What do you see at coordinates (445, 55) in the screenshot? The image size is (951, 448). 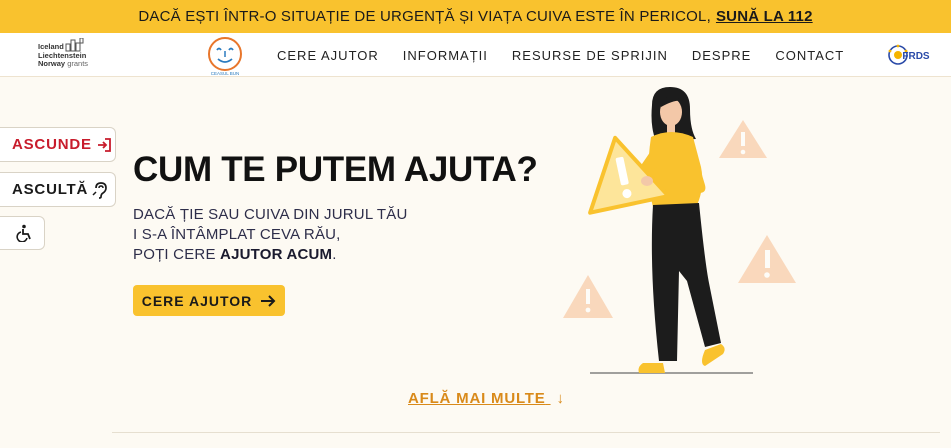 I see `menu-item-informatii: INFORMAȚII` at bounding box center [445, 55].